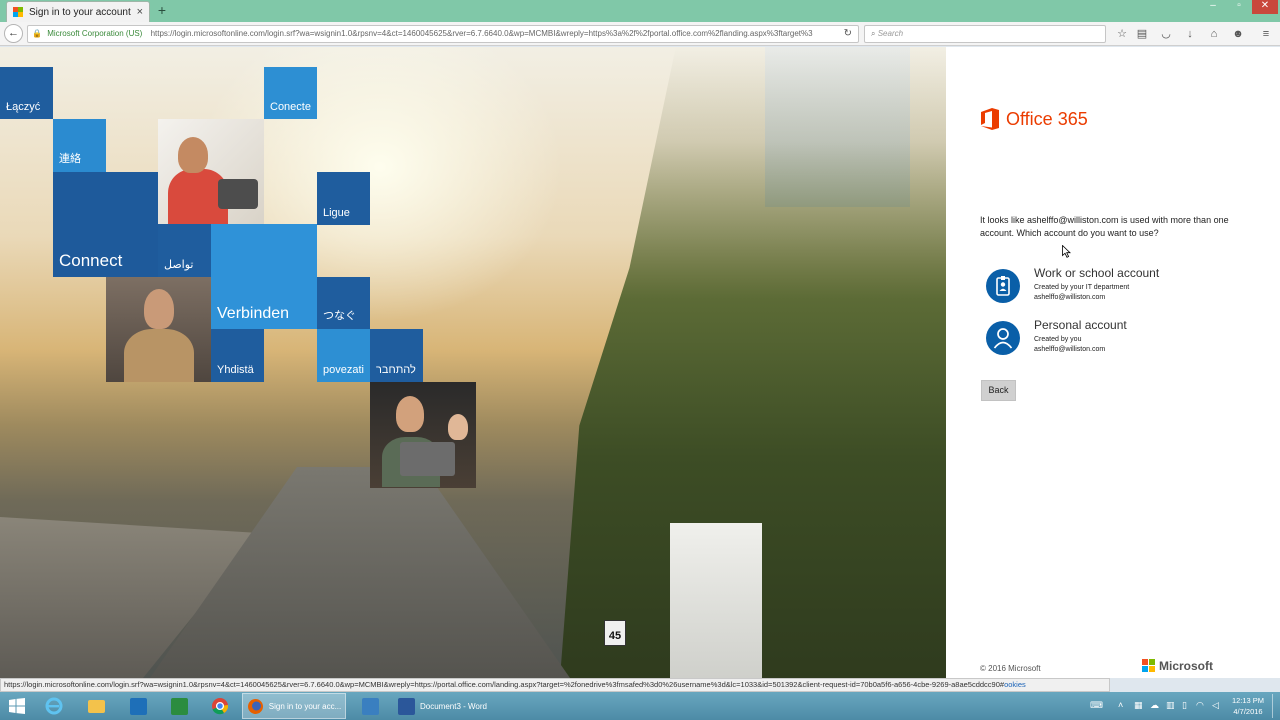 This screenshot has width=1280, height=720. I want to click on back-arrow-icon: ←, so click(13, 33).